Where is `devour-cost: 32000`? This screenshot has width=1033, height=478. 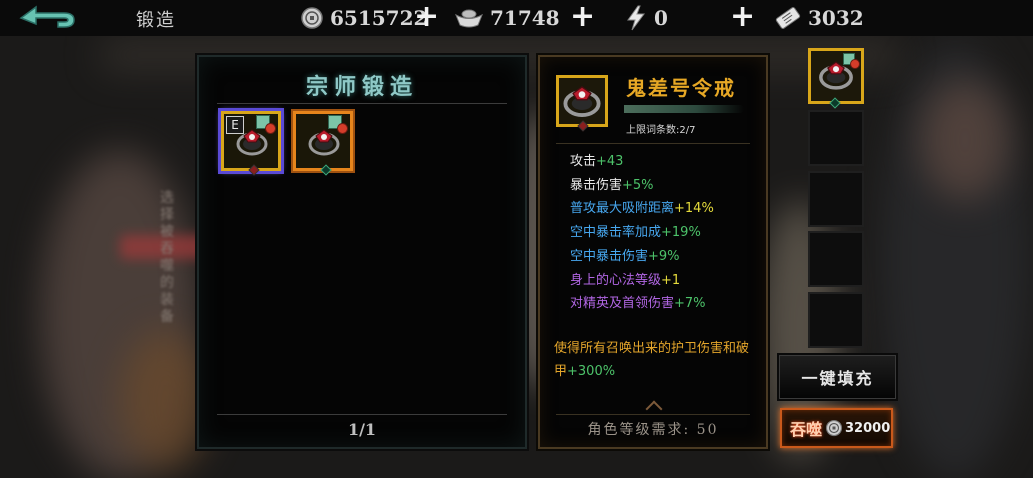 devour-cost: 32000 is located at coordinates (868, 428).